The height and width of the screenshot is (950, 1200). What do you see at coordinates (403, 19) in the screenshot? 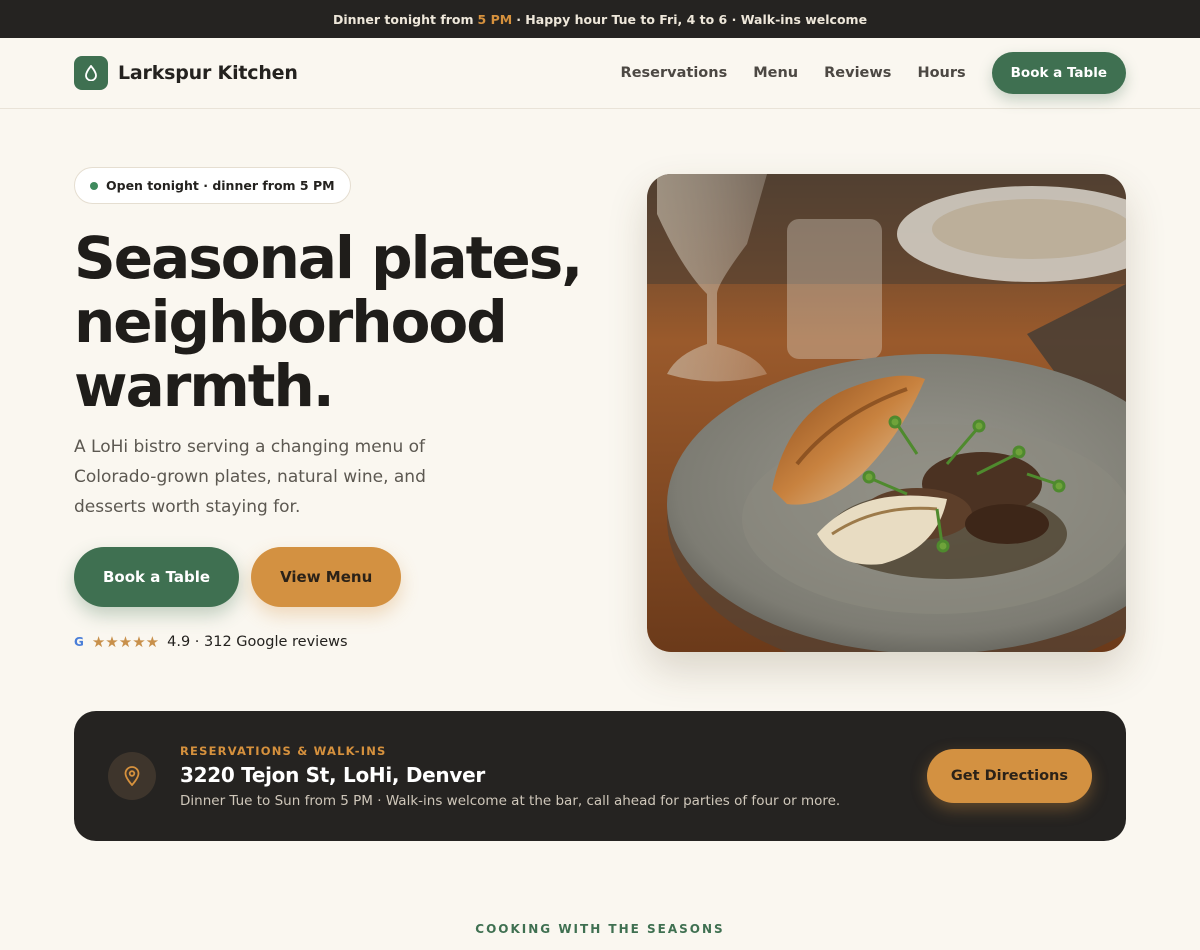
I see `announcement-prefix: Dinner tonight from` at bounding box center [403, 19].